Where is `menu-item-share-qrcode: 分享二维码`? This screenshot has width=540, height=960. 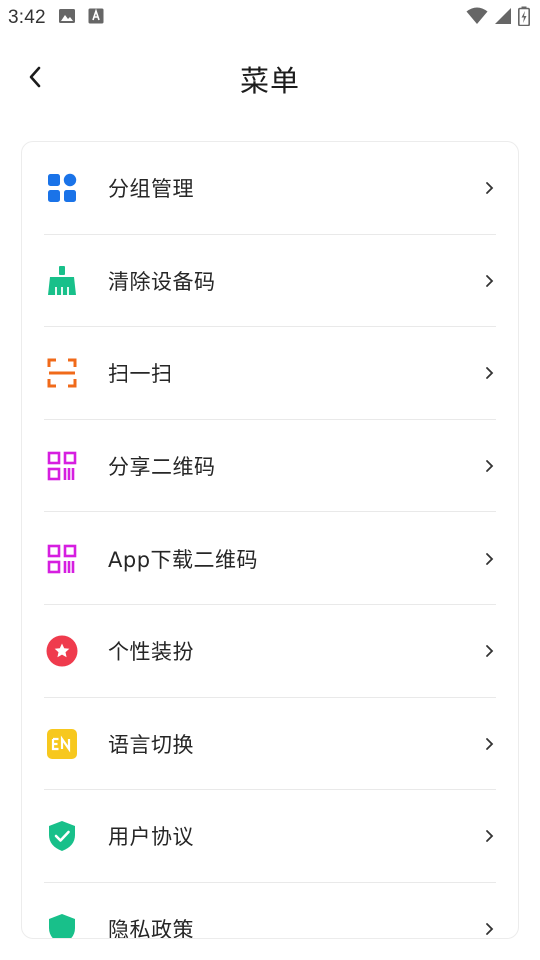
menu-item-share-qrcode: 分享二维码 is located at coordinates (270, 466).